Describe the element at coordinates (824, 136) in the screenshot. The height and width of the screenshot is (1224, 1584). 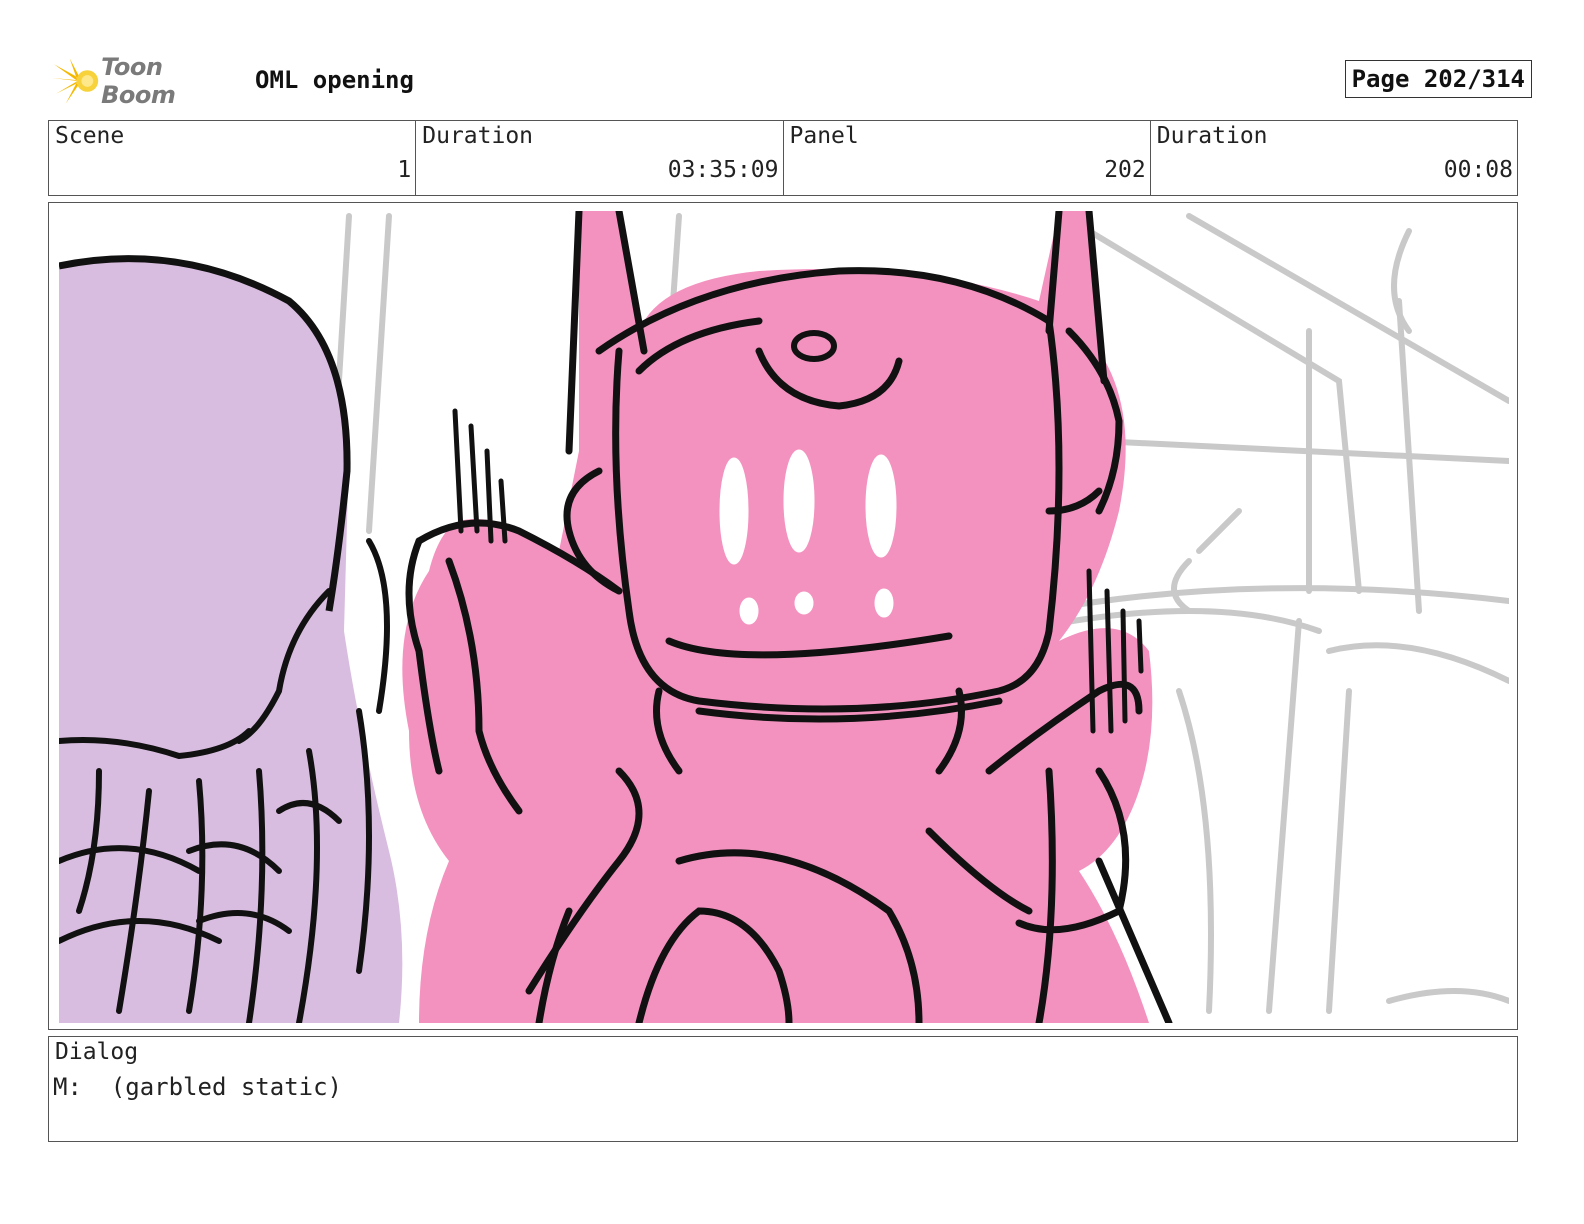
I see `panel-label: Panel` at that location.